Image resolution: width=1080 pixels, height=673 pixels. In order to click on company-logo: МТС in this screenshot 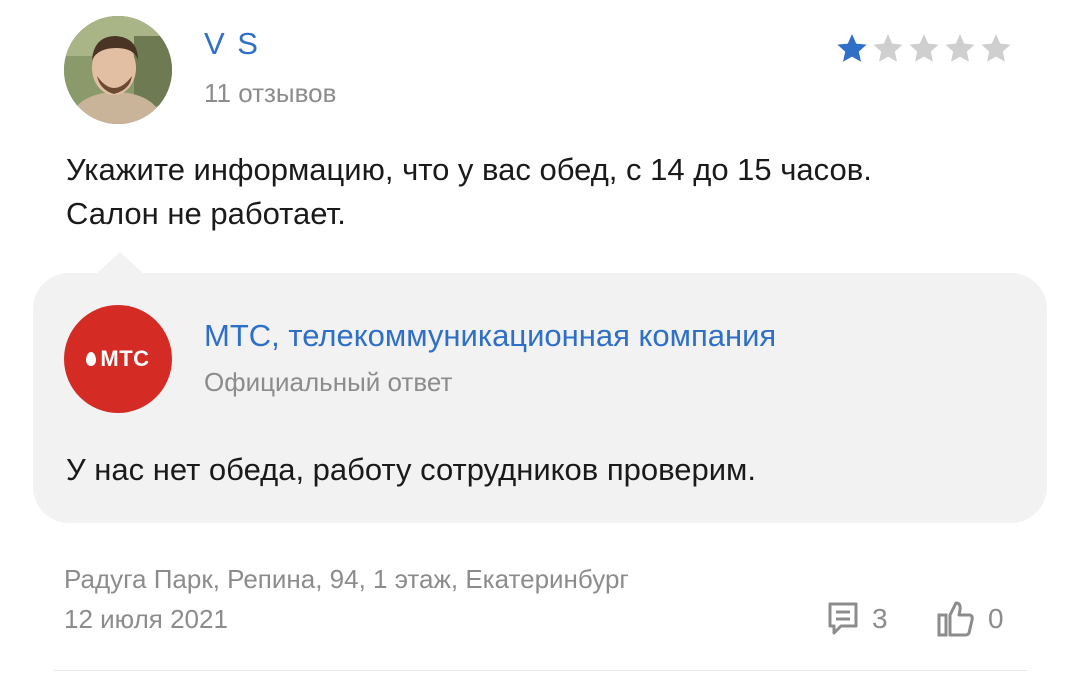, I will do `click(118, 359)`.